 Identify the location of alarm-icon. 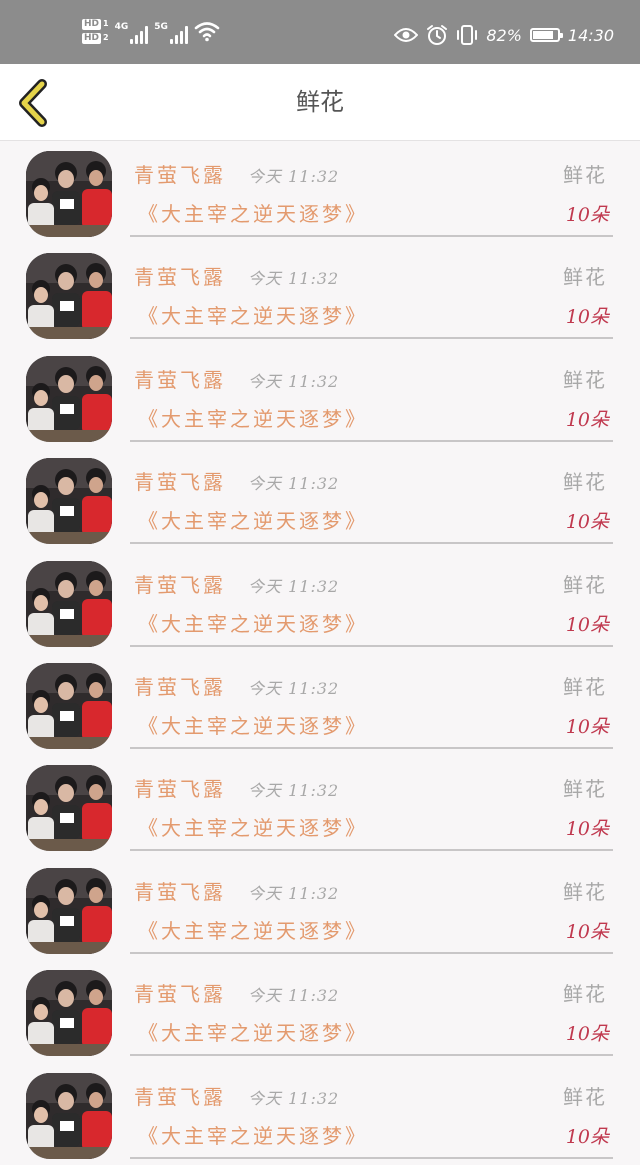
(437, 35).